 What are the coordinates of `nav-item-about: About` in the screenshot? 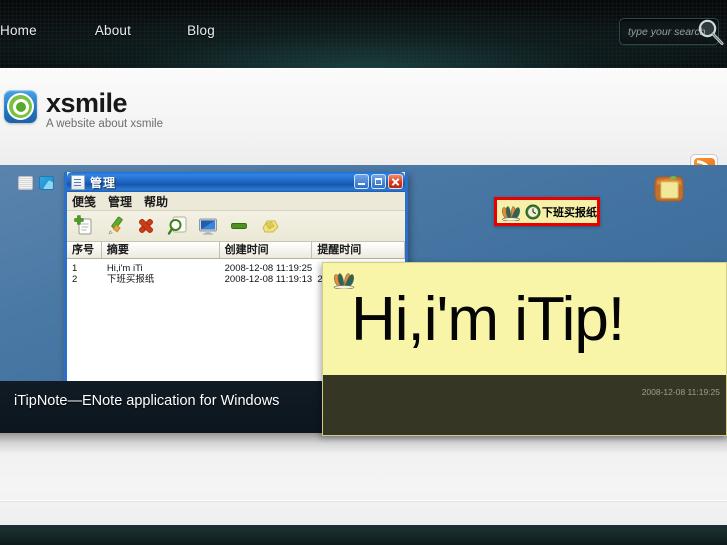 It's located at (113, 30).